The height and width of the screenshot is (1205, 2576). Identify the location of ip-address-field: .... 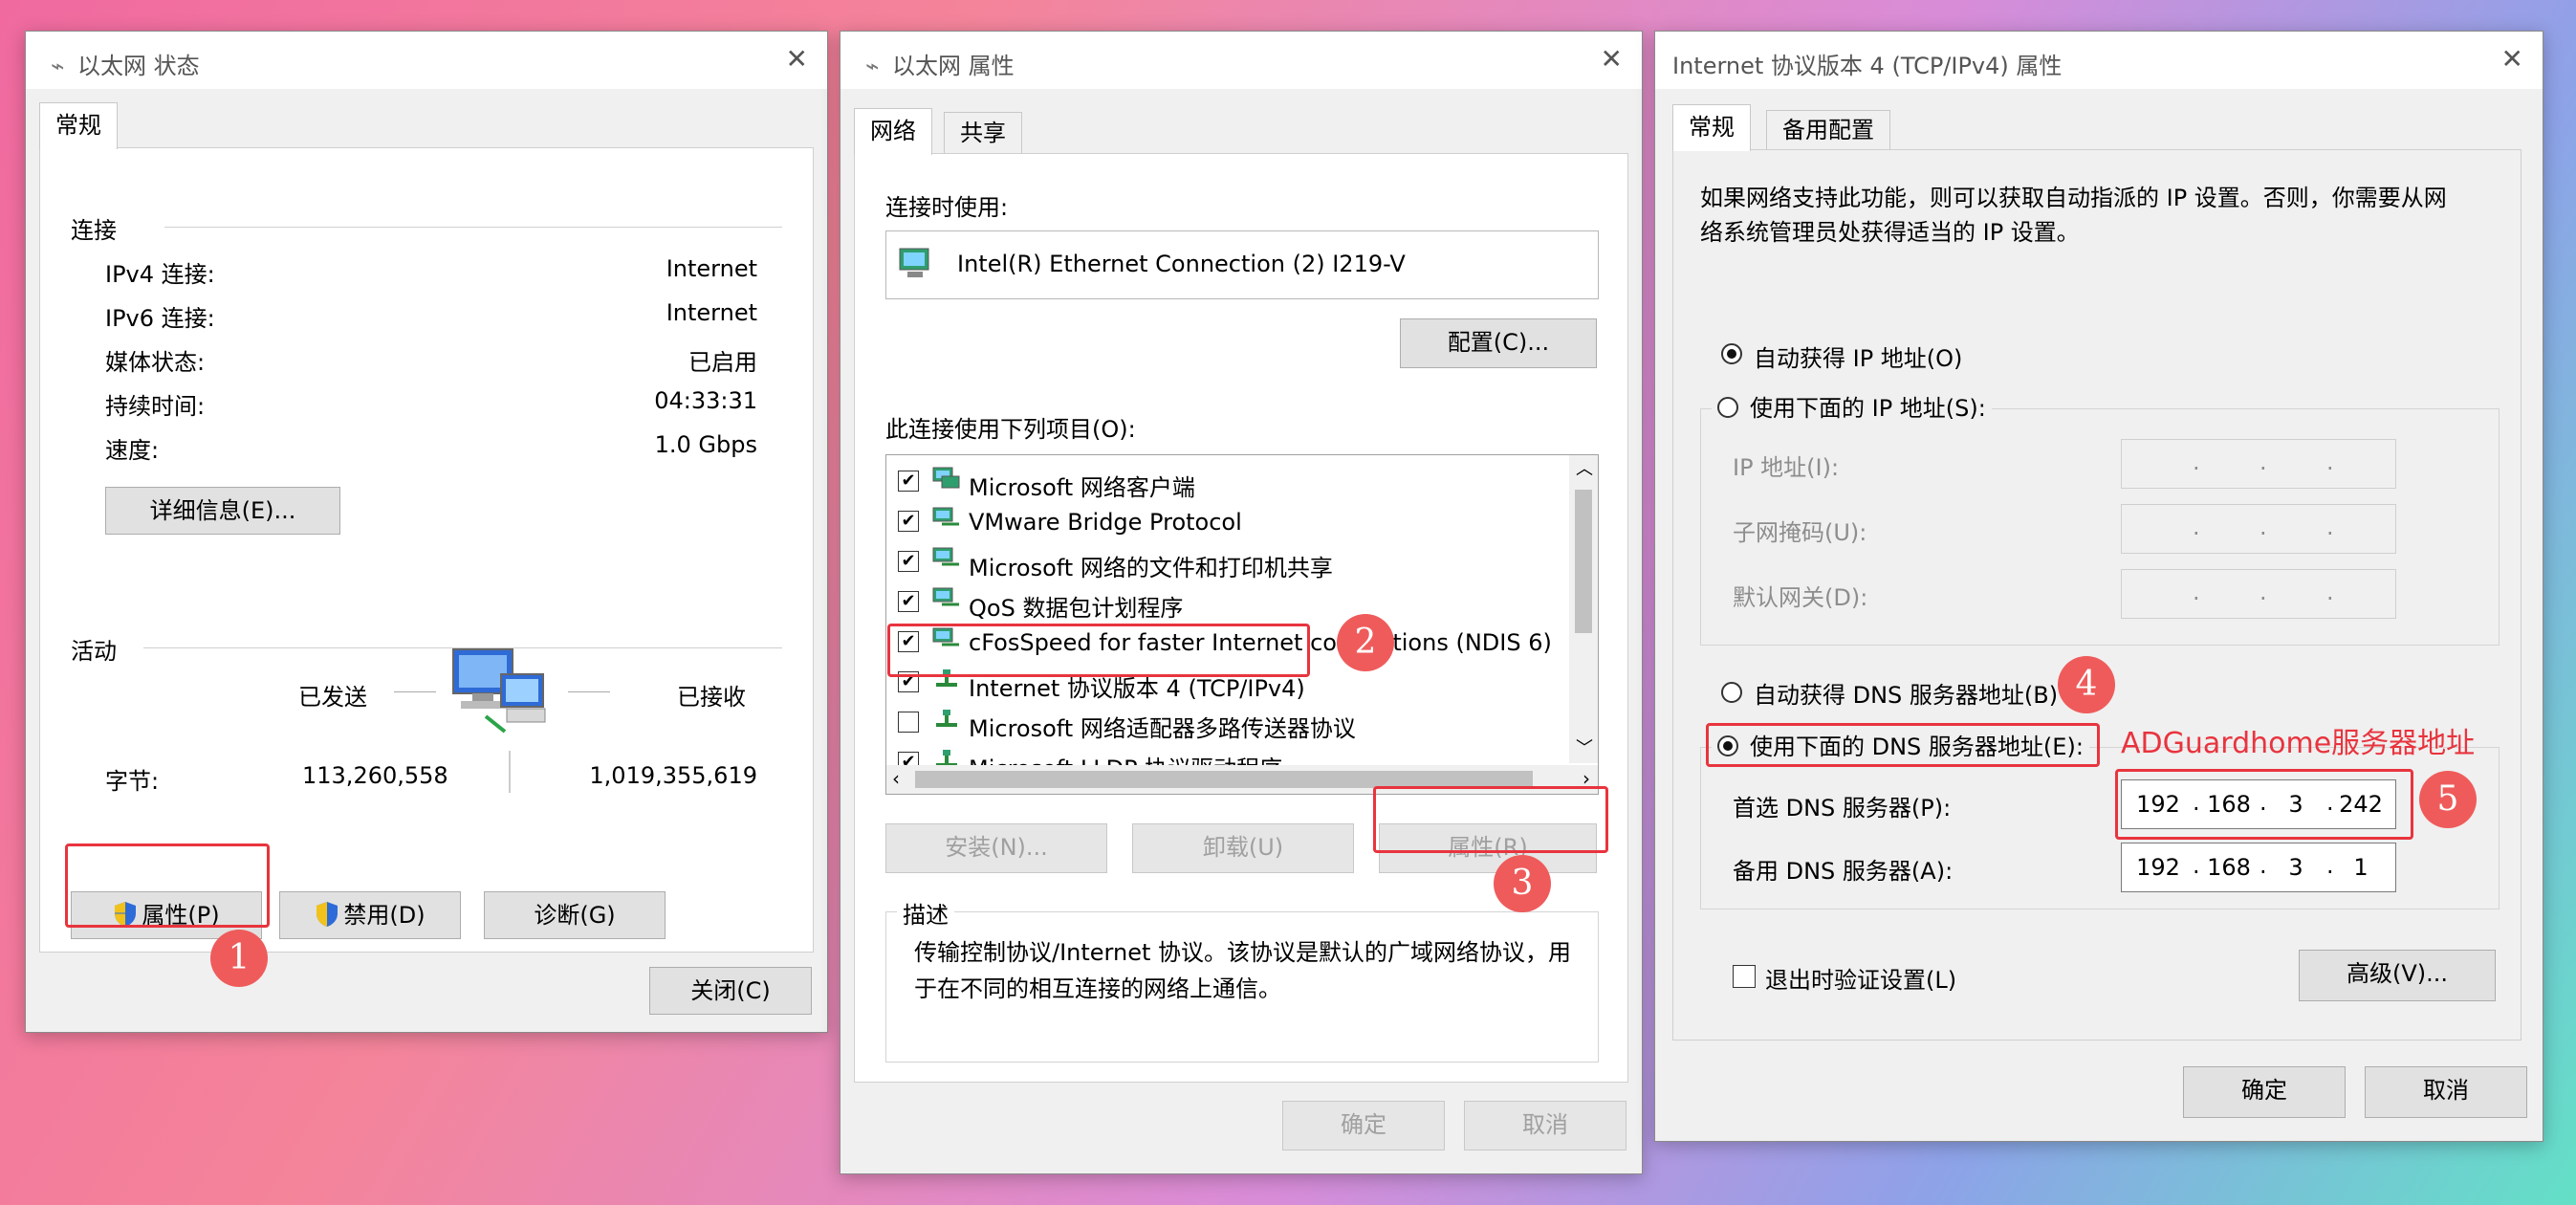
(2258, 464).